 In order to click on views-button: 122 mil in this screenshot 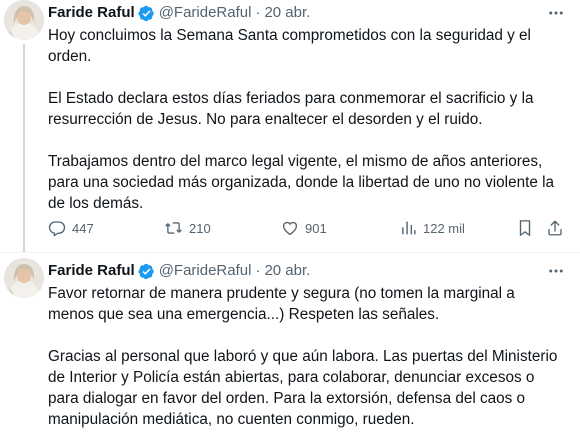, I will do `click(432, 228)`.